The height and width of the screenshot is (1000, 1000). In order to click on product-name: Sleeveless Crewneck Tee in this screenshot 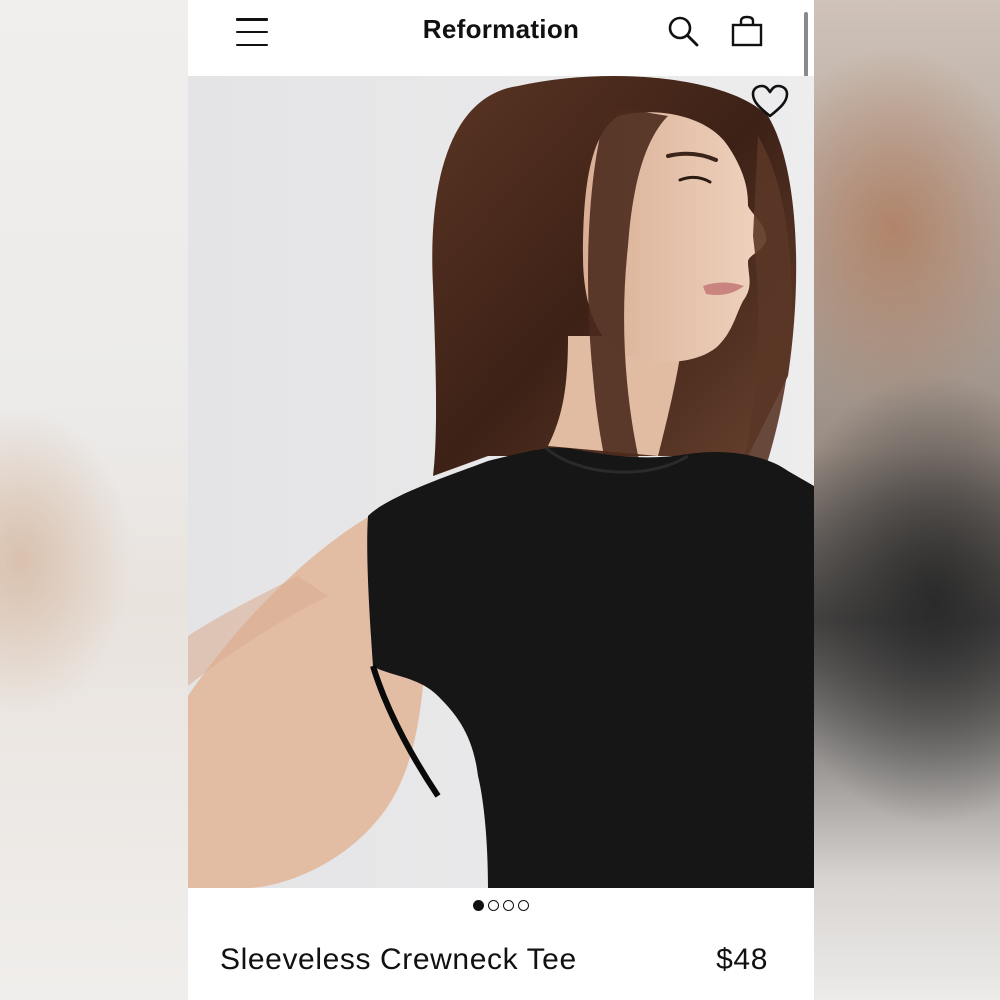, I will do `click(398, 959)`.